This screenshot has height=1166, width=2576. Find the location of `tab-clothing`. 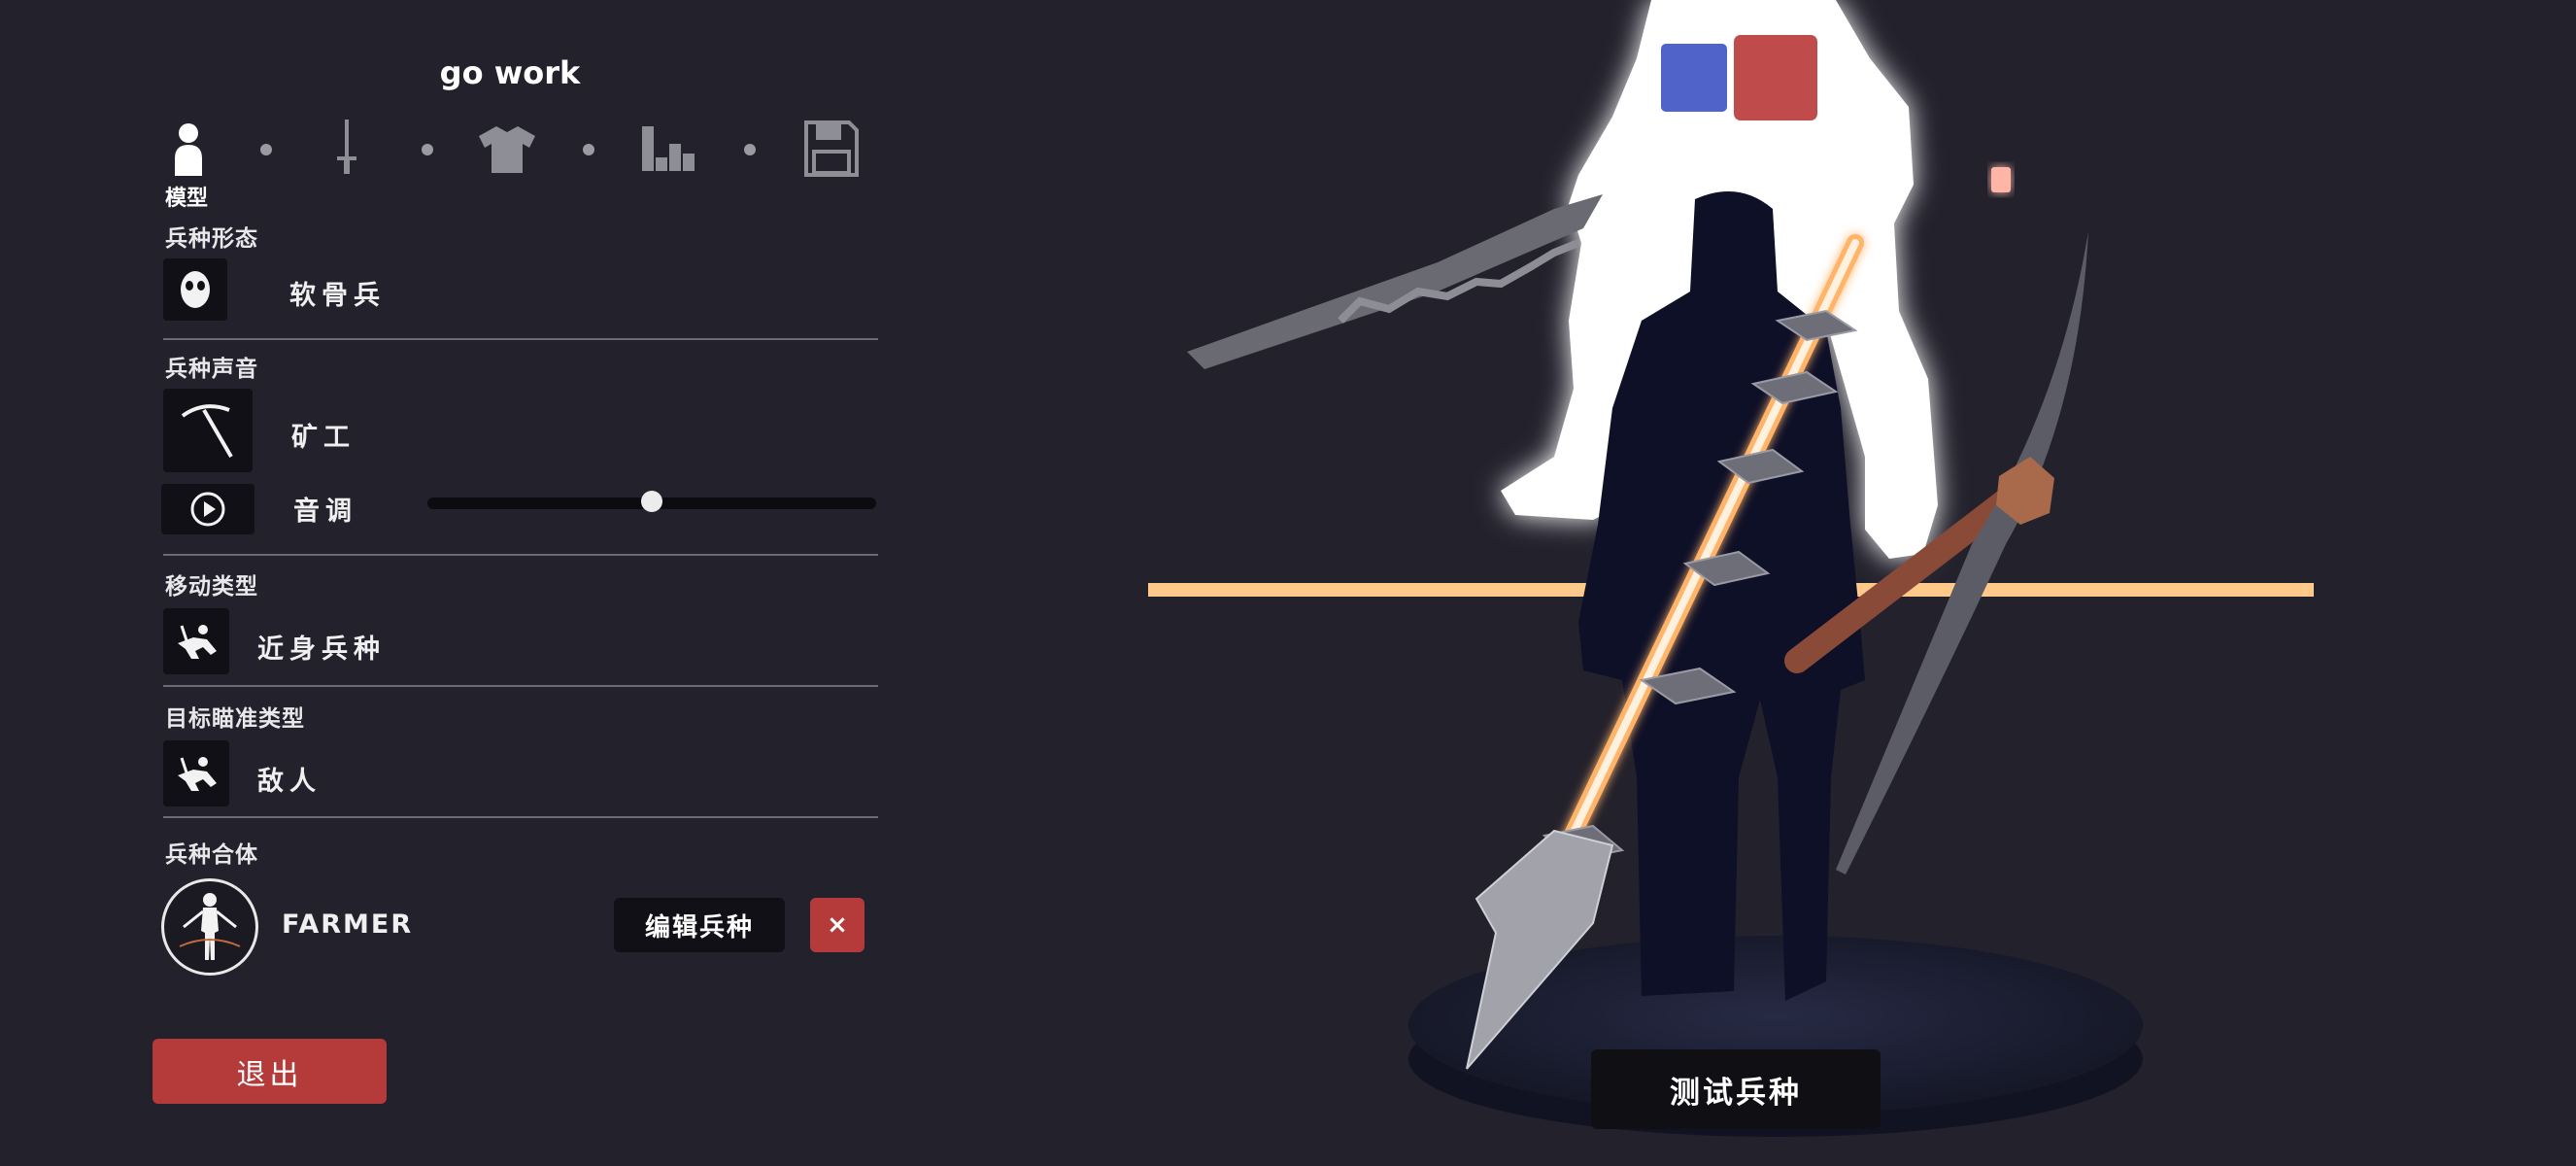

tab-clothing is located at coordinates (507, 149).